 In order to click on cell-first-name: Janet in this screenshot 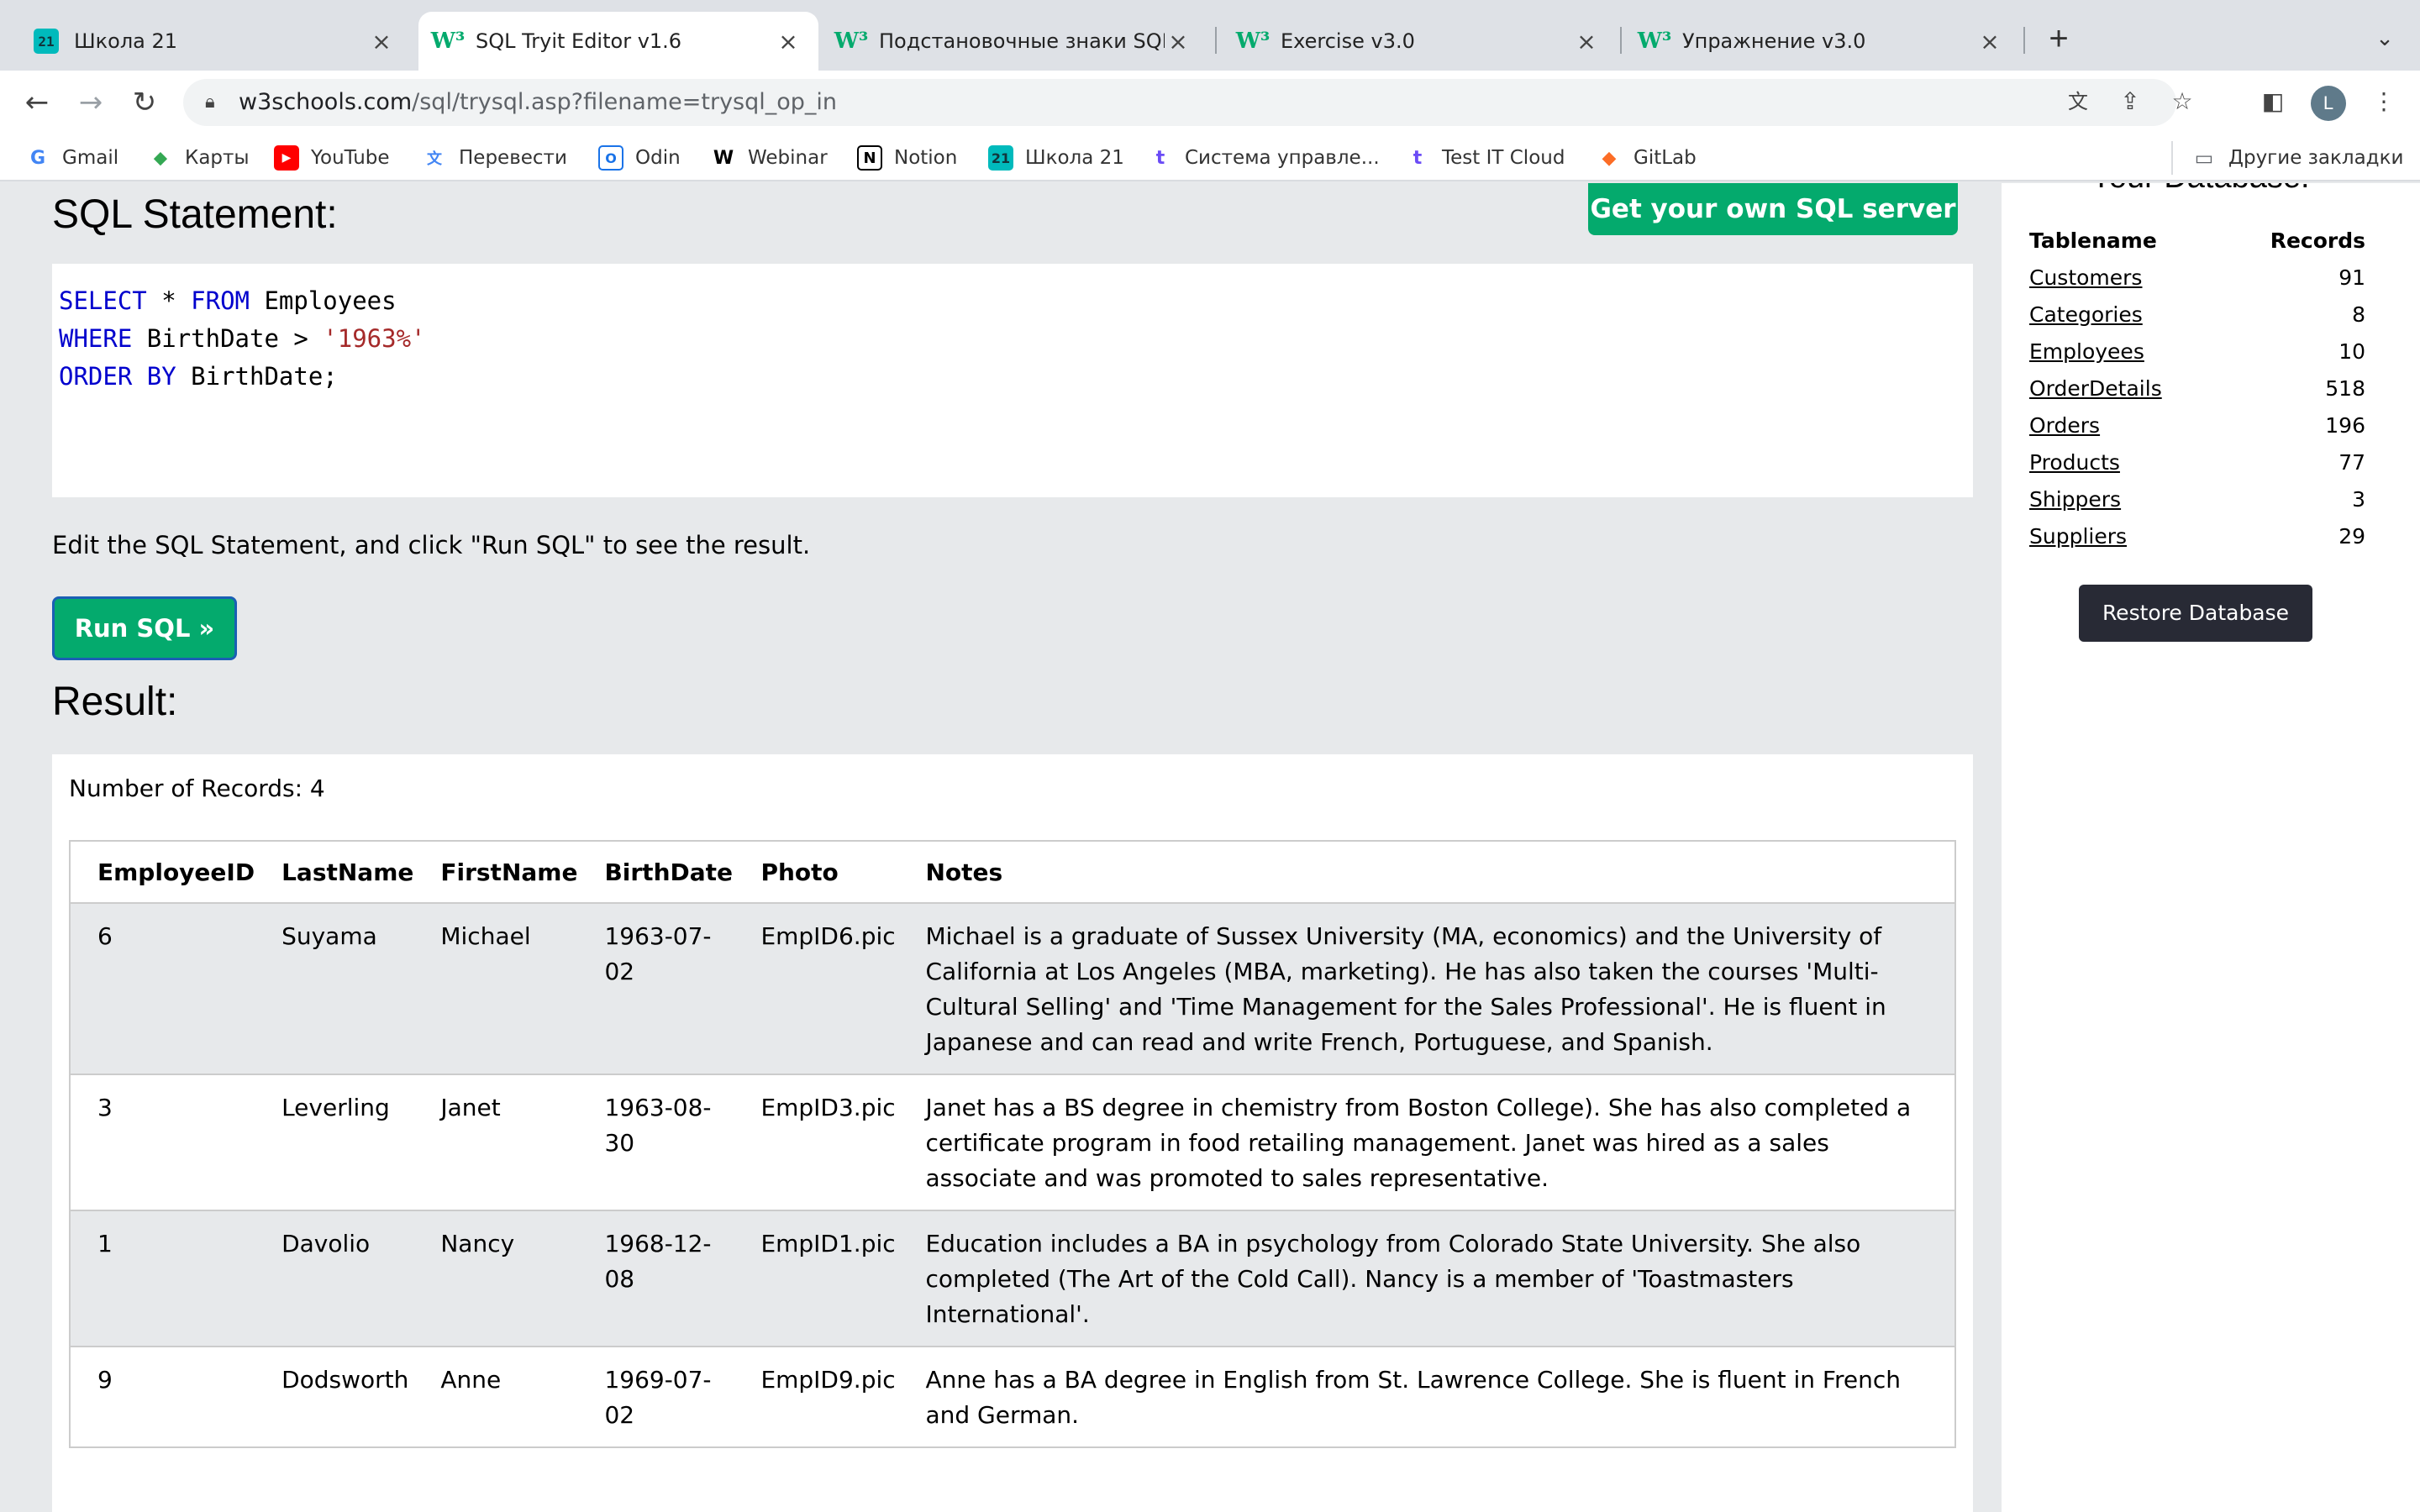, I will do `click(510, 1142)`.